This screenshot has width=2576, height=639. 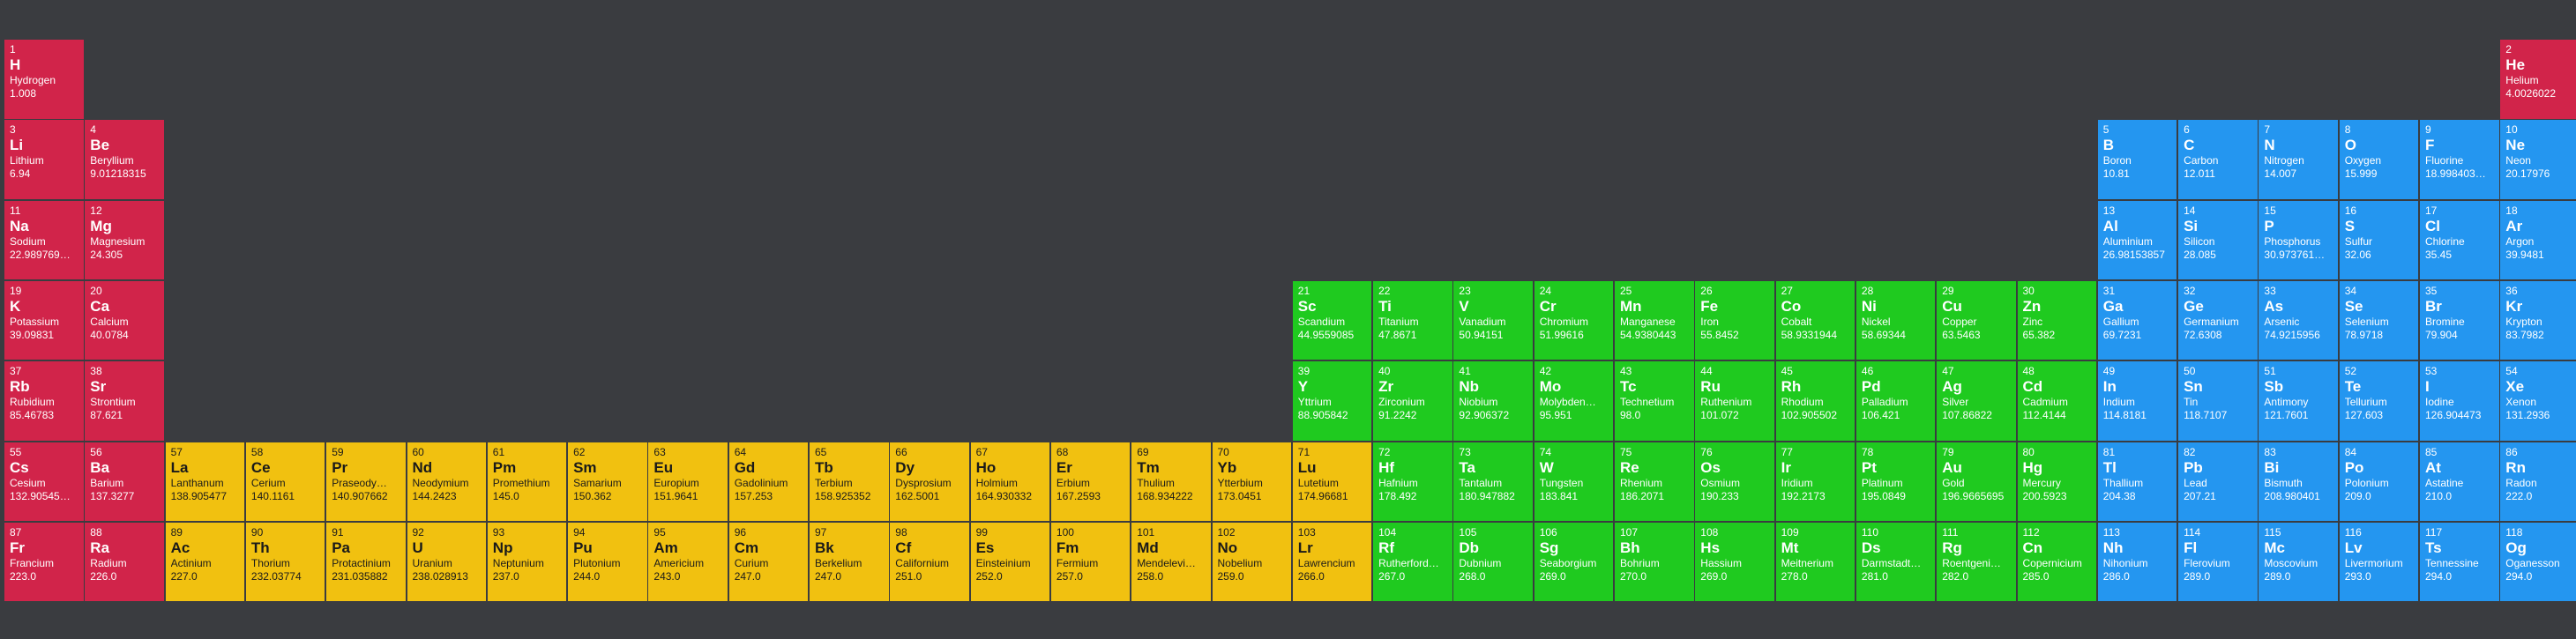 What do you see at coordinates (2298, 320) in the screenshot?
I see `element-cell-as: 33 As Arsenic 74.9215956` at bounding box center [2298, 320].